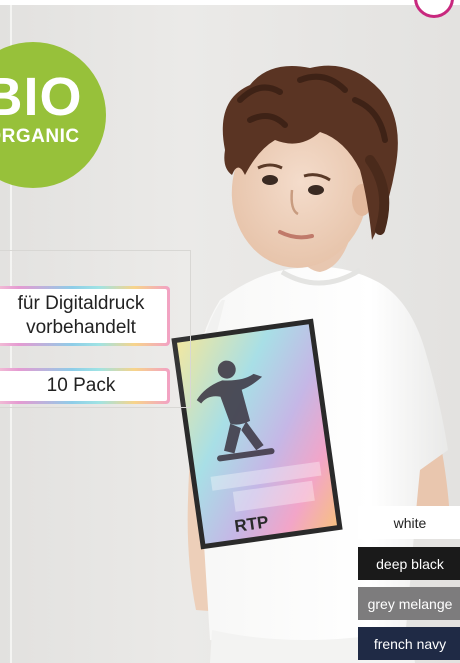 This screenshot has width=460, height=663. What do you see at coordinates (409, 643) in the screenshot?
I see `color-swatch-french-navy: french navy` at bounding box center [409, 643].